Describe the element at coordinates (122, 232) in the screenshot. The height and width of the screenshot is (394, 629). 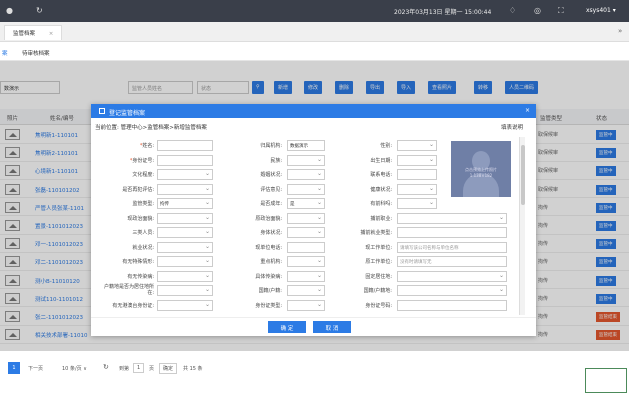
I see `field-label: 三类人员:` at that location.